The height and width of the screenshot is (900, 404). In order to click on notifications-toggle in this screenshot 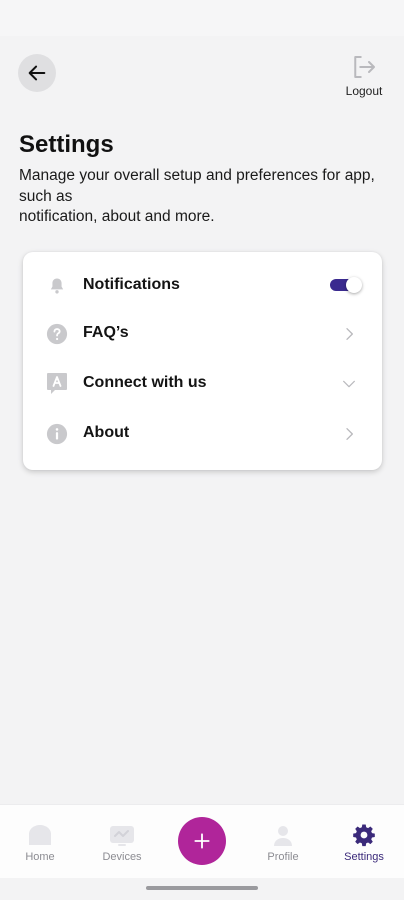, I will do `click(346, 285)`.